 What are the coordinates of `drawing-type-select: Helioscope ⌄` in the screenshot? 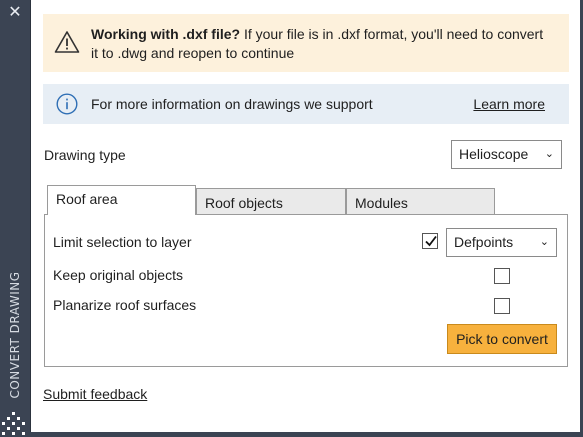 It's located at (506, 154).